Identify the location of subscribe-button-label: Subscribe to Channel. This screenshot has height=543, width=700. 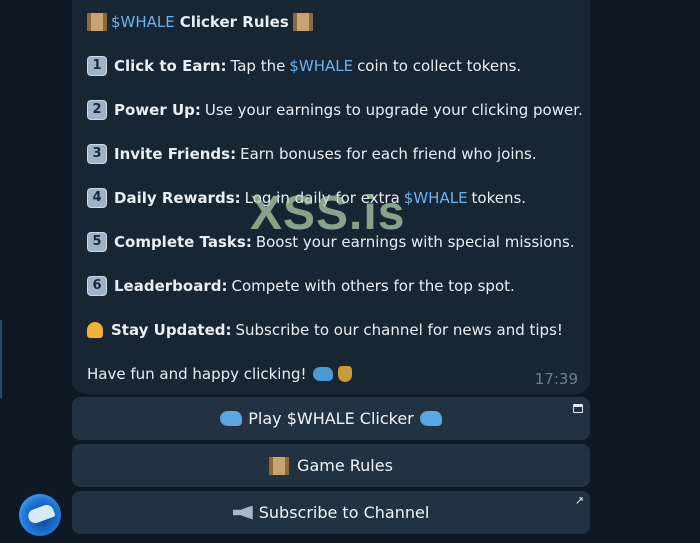
(344, 512).